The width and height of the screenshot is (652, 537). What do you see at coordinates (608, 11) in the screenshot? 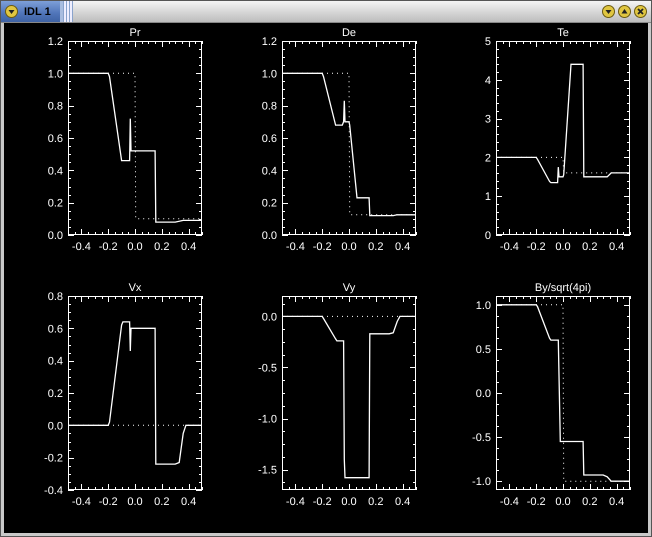
I see `minimize-button` at bounding box center [608, 11].